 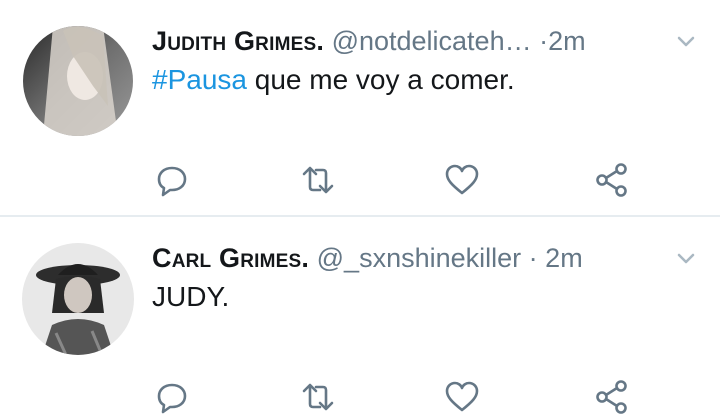 What do you see at coordinates (380, 79) in the screenshot?
I see `tweet-text-content: que me voy a comer.` at bounding box center [380, 79].